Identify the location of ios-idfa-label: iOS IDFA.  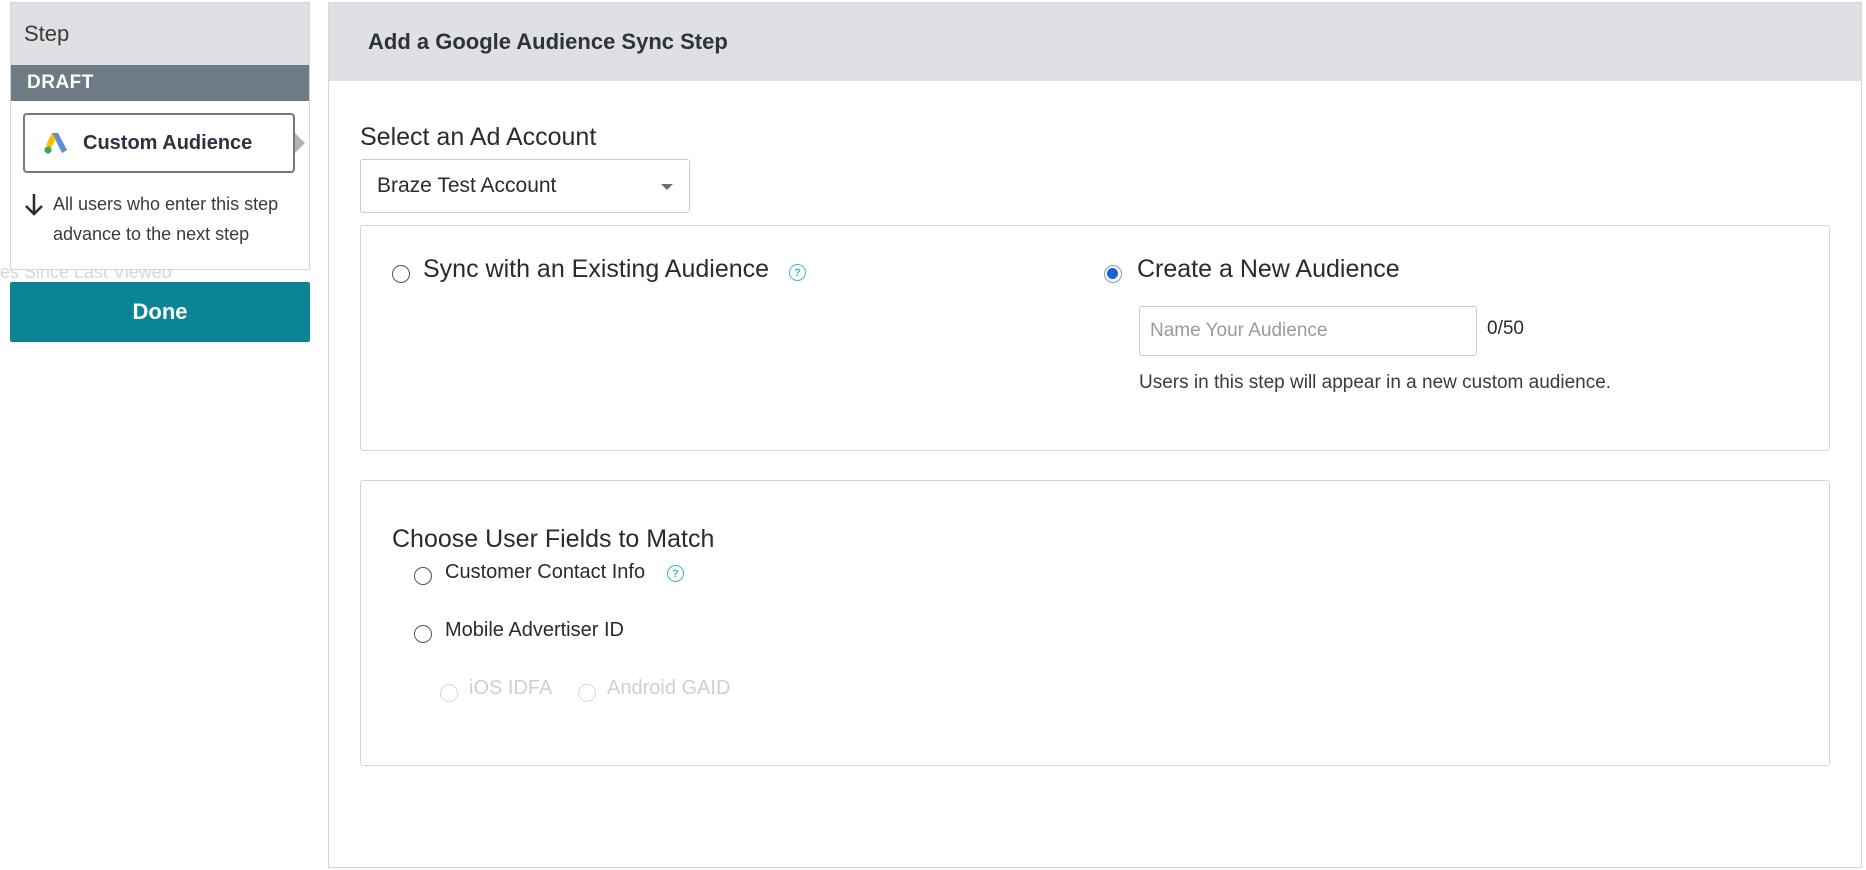
(511, 688).